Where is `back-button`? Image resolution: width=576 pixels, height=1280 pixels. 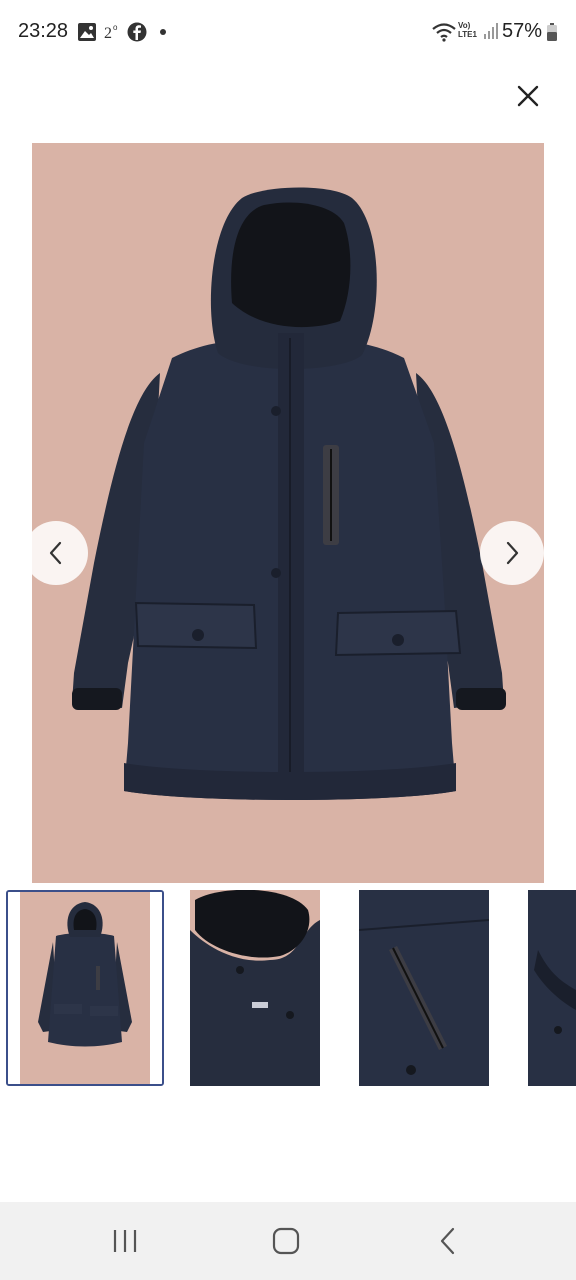 back-button is located at coordinates (448, 1241).